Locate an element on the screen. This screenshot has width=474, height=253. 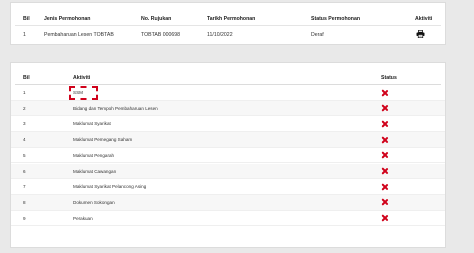
row-aktiviti-link: Maklumat Syarikat is located at coordinates (92, 123).